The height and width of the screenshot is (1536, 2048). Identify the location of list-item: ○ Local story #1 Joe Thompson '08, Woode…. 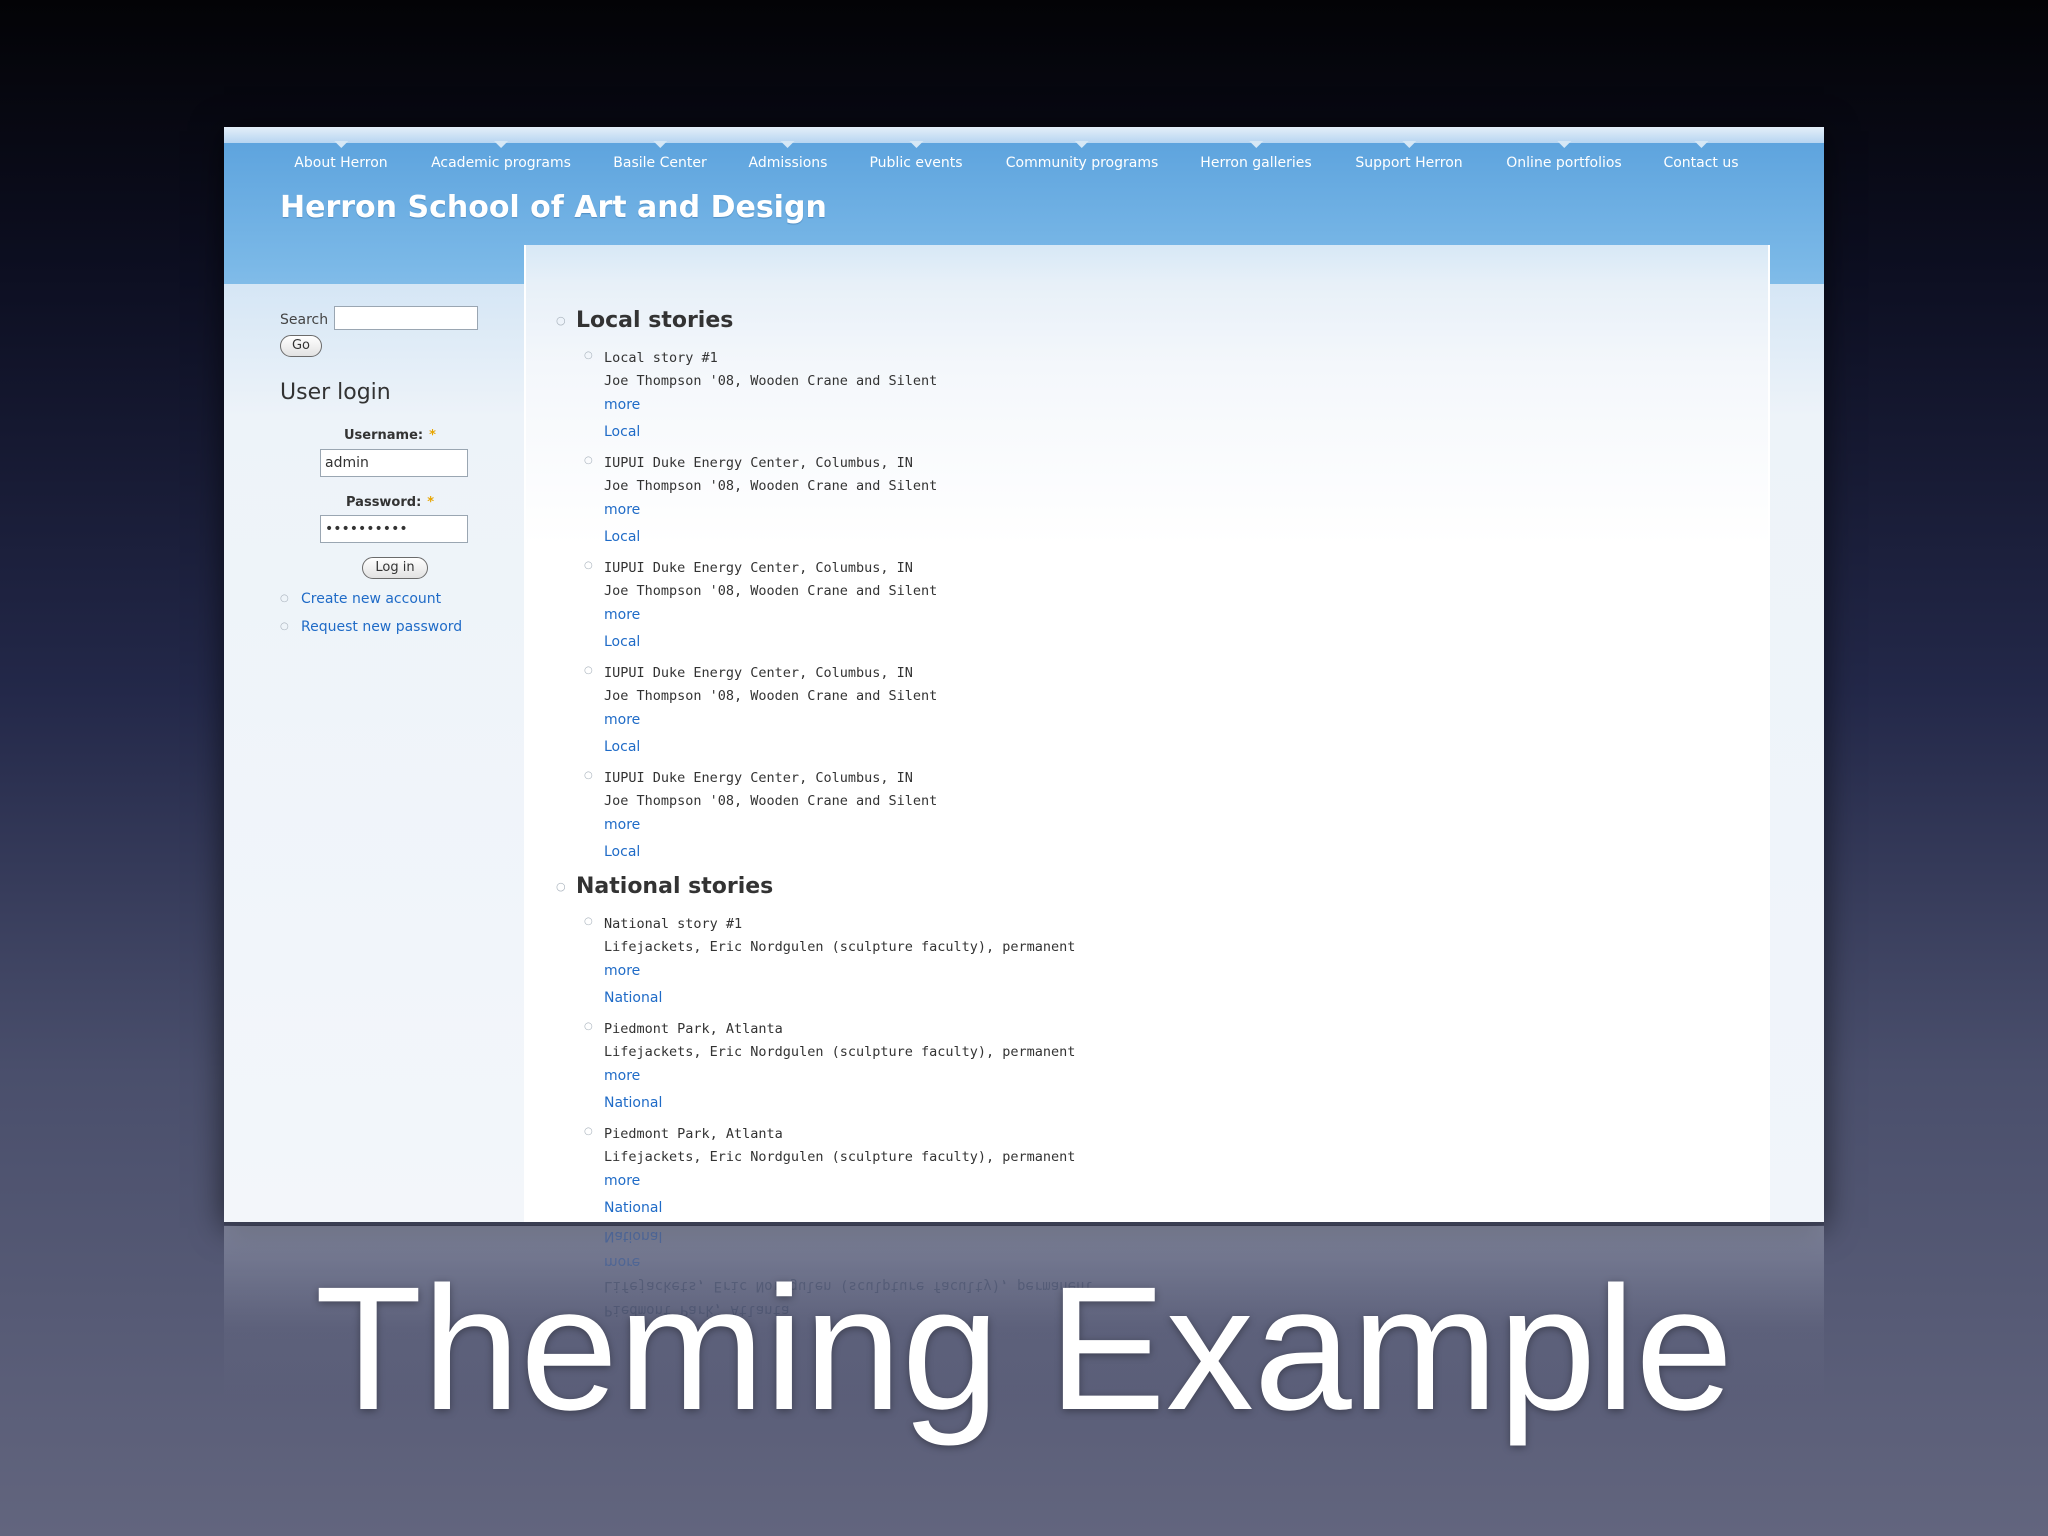
(1044, 403).